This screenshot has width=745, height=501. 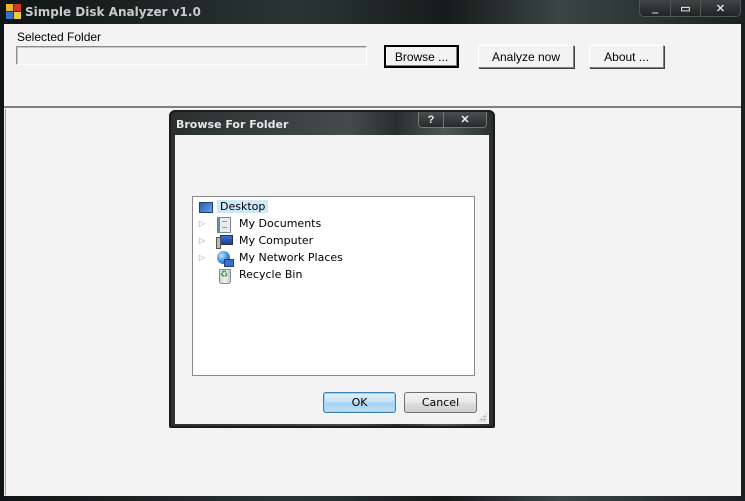 What do you see at coordinates (113, 12) in the screenshot?
I see `window-title: Simple Disk Analyzer v1.0` at bounding box center [113, 12].